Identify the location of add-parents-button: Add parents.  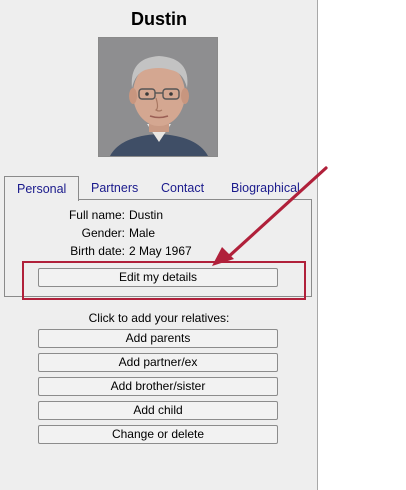
(158, 338).